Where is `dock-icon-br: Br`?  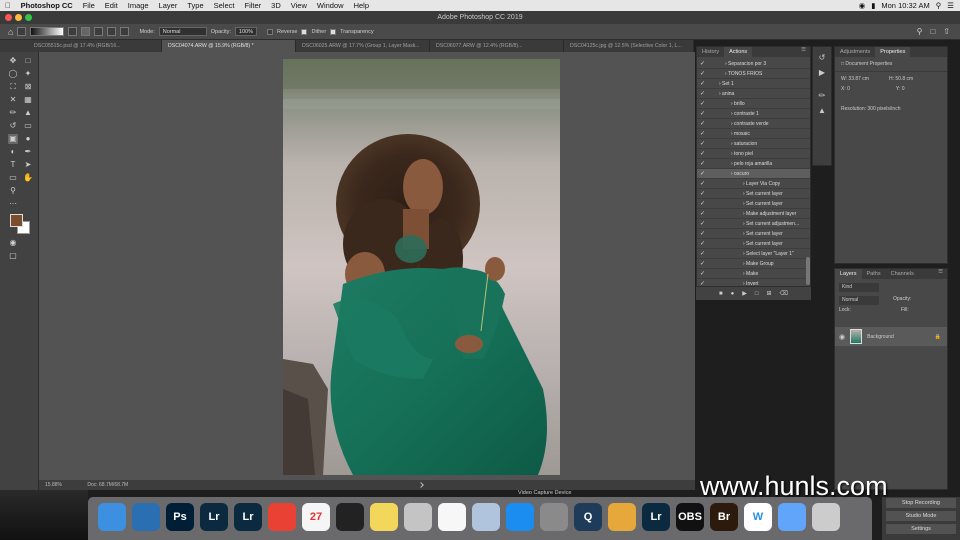 dock-icon-br: Br is located at coordinates (724, 517).